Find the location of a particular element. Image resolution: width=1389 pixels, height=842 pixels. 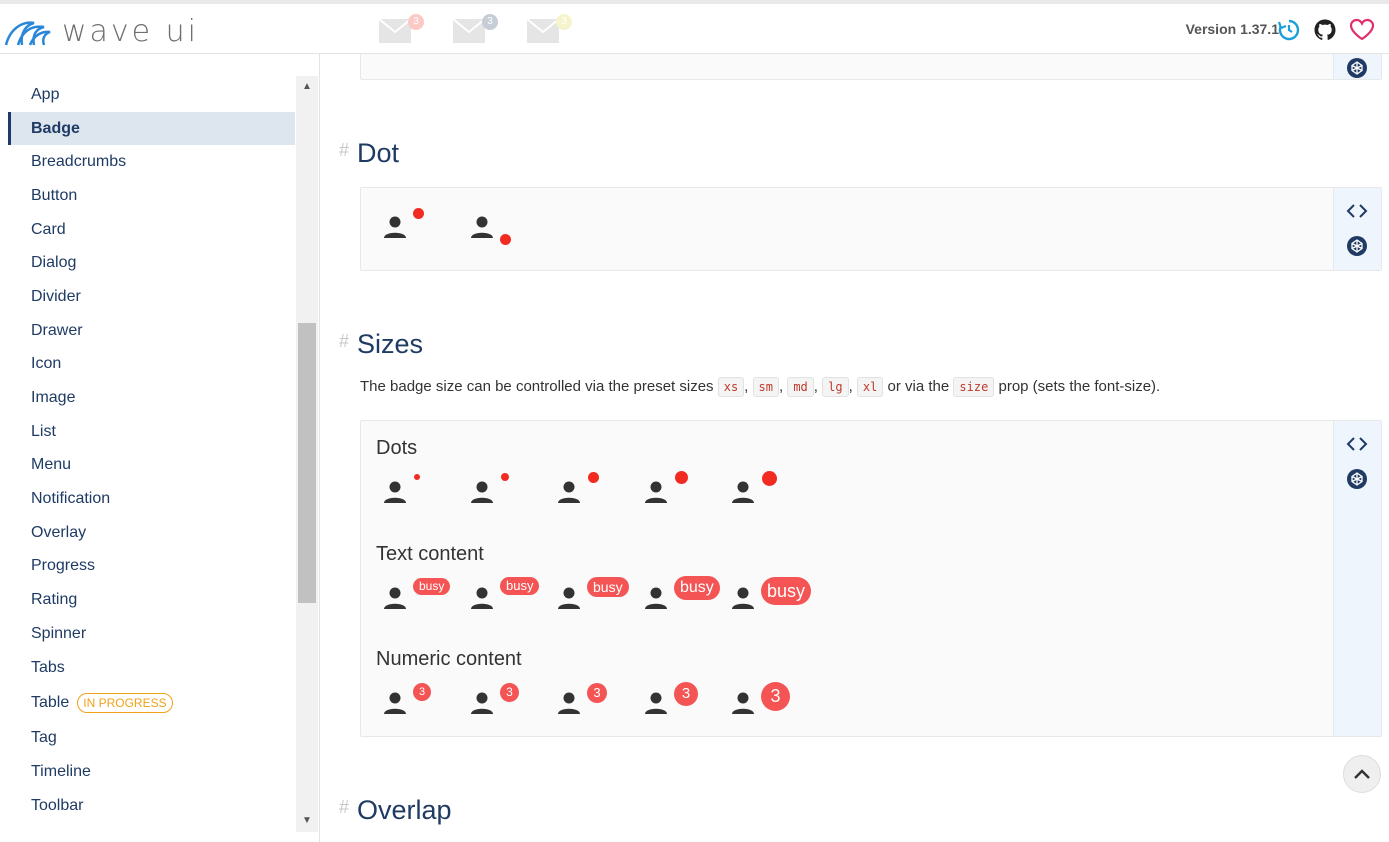

sidebar-item-notification: Notification is located at coordinates (151, 499).